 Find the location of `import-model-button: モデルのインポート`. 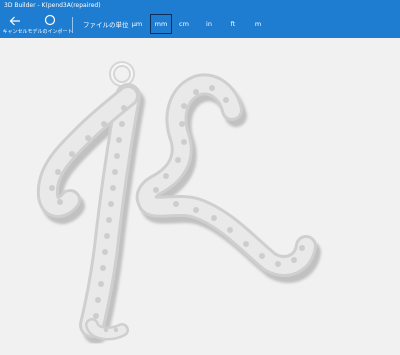

import-model-button: モデルのインポート is located at coordinates (50, 25).